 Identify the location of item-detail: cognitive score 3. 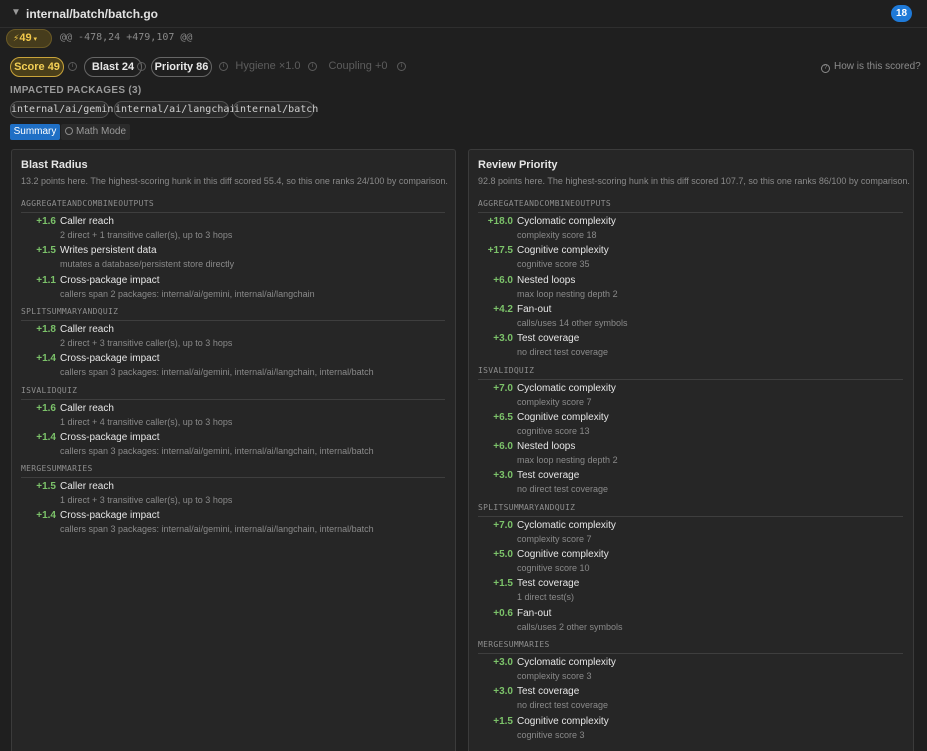
(551, 734).